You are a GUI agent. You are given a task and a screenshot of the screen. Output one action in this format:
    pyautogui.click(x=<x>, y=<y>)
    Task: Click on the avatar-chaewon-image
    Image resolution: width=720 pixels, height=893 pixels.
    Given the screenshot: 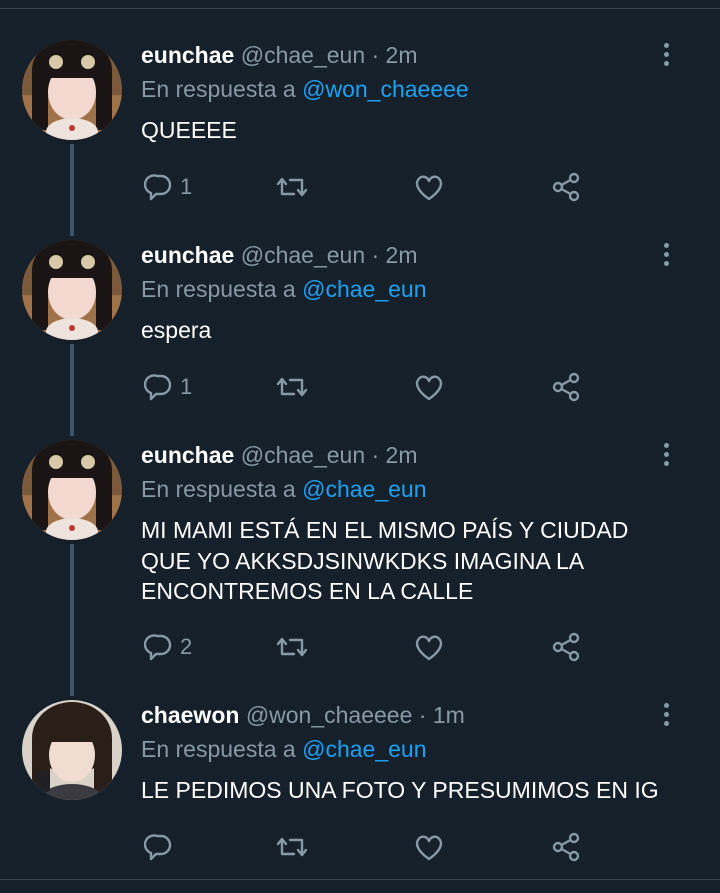 What is the action you would take?
    pyautogui.click(x=72, y=750)
    